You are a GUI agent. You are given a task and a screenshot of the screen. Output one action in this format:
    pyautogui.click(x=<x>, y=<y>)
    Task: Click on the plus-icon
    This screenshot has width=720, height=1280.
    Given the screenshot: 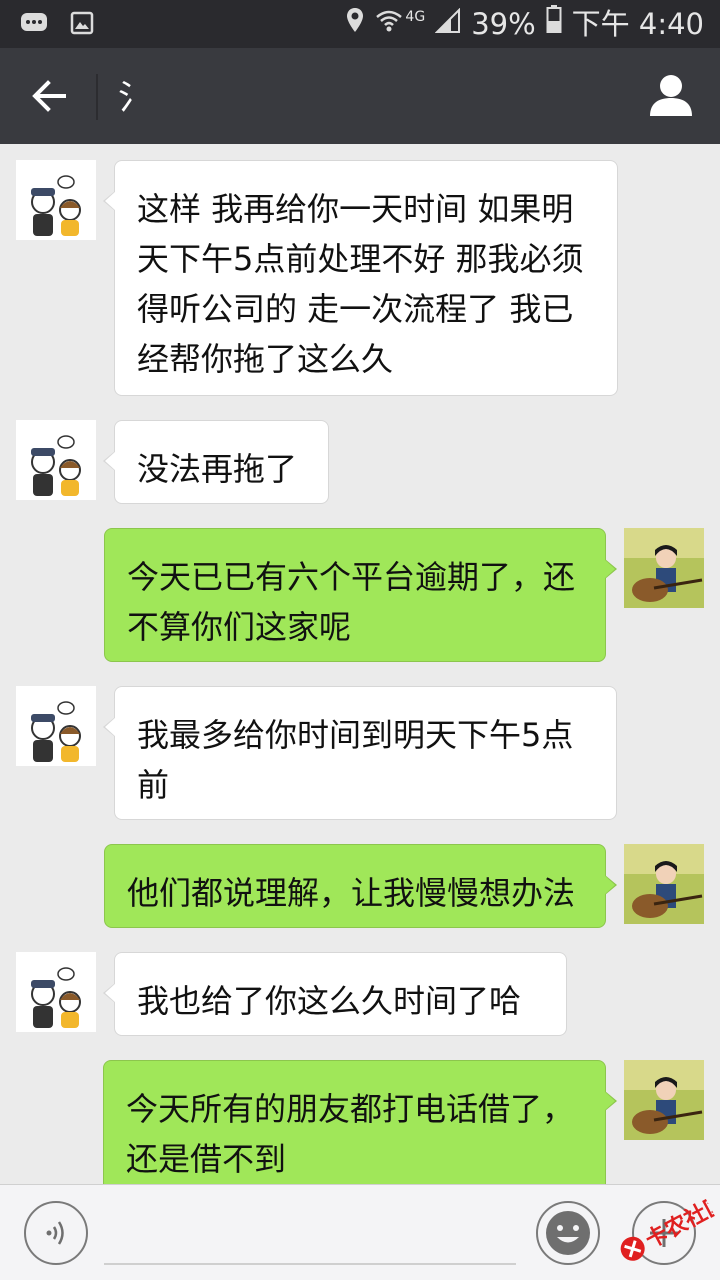 What is the action you would take?
    pyautogui.click(x=664, y=1233)
    